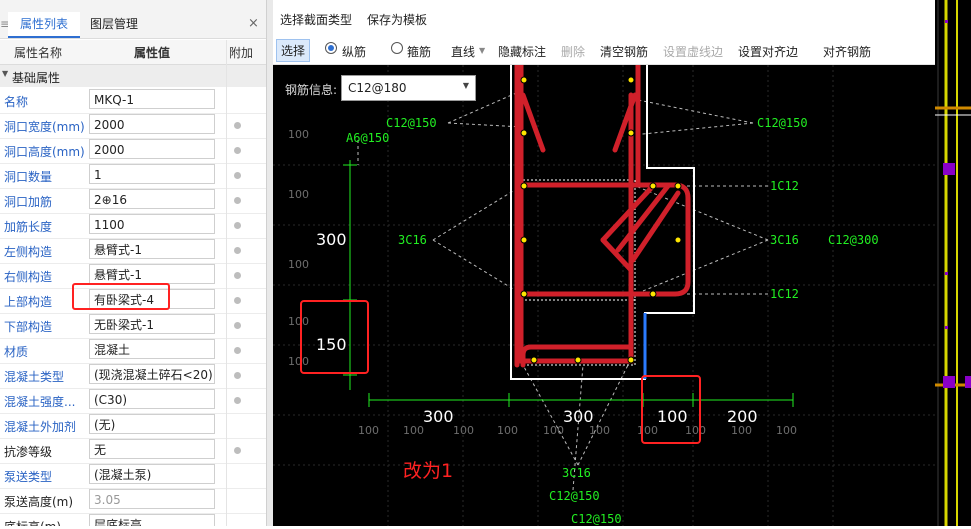  I want to click on rebar-info-dropdown: C12@180 ▼, so click(408, 88).